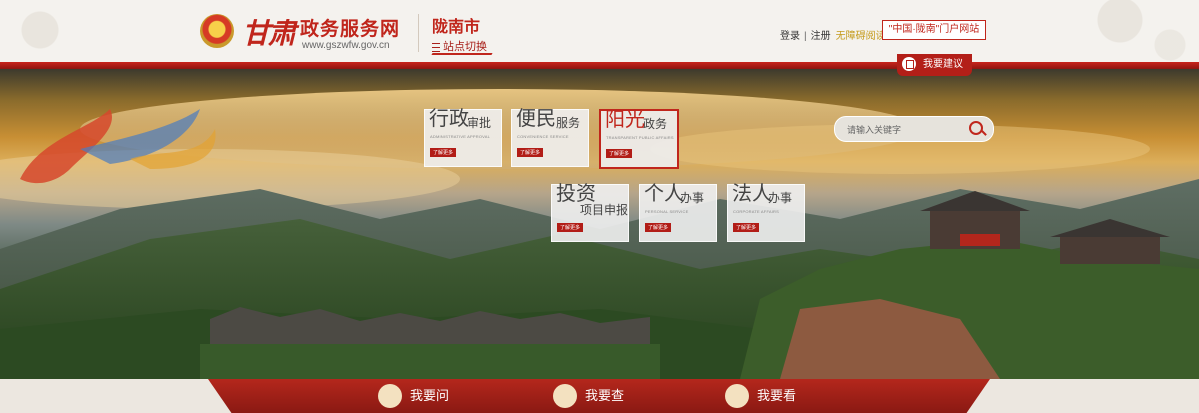  What do you see at coordinates (536, 118) in the screenshot?
I see `tile-title: 便民` at bounding box center [536, 118].